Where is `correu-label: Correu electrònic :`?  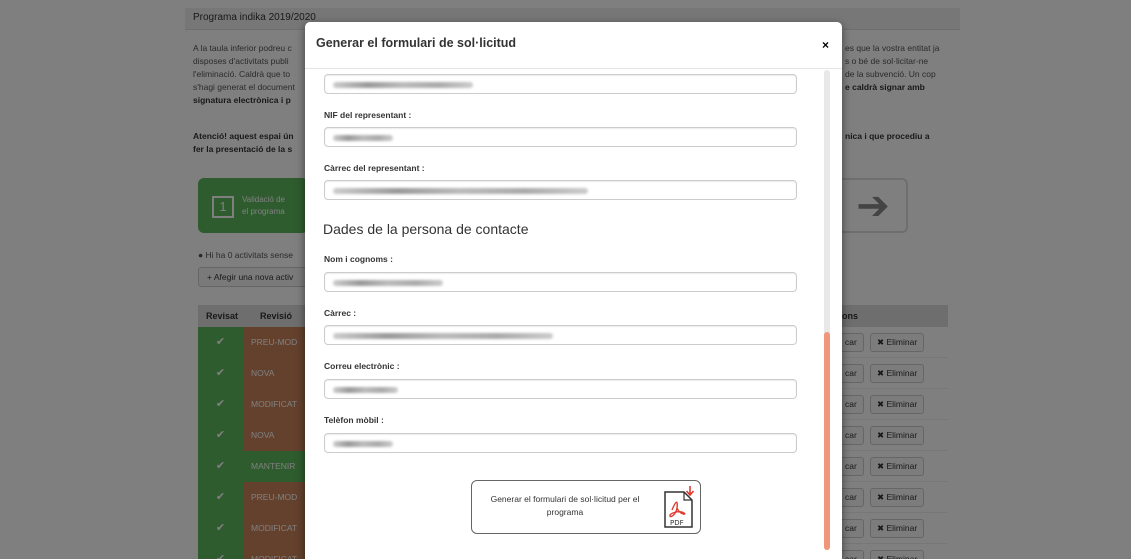 correu-label: Correu electrònic : is located at coordinates (362, 366).